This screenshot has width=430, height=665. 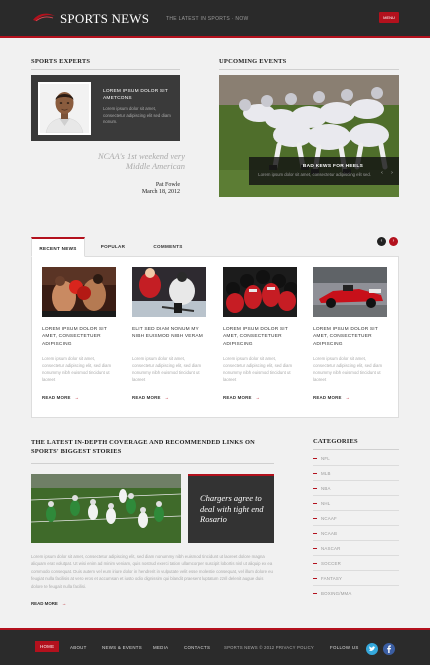 What do you see at coordinates (169, 292) in the screenshot?
I see `hockey-thumbnail` at bounding box center [169, 292].